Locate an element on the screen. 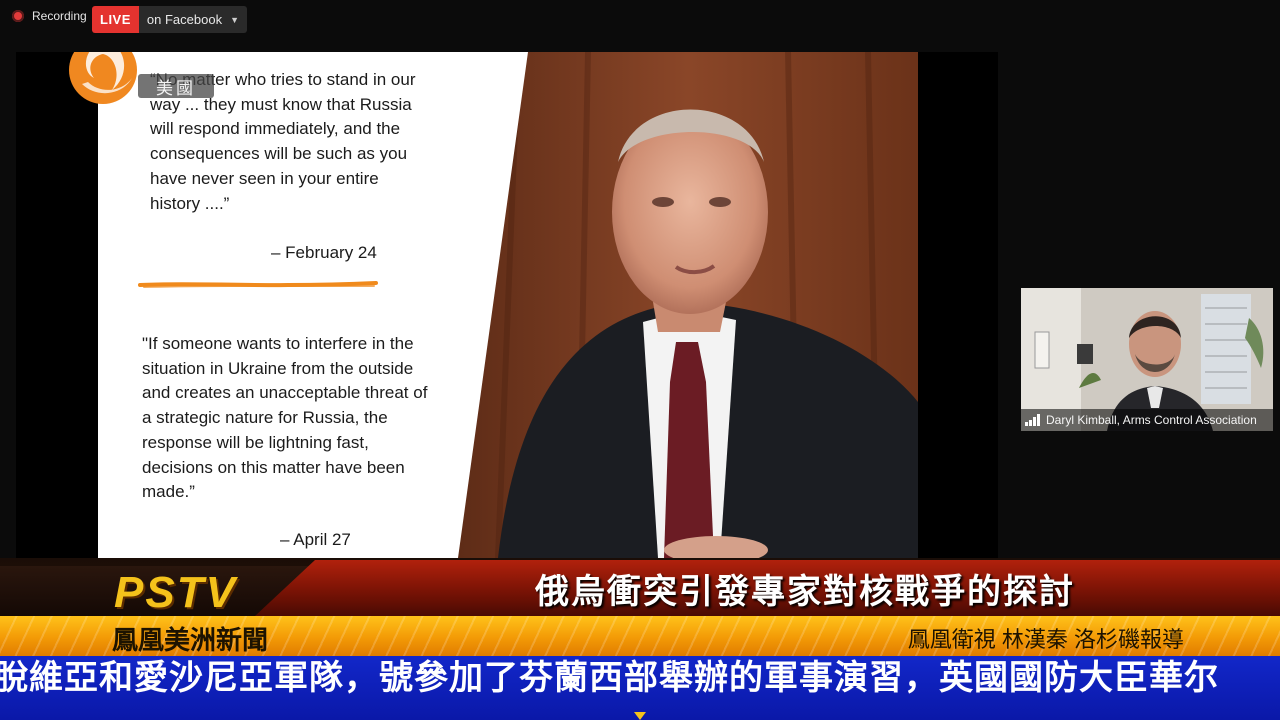 Image resolution: width=1280 pixels, height=720 pixels. news-ticker: 脫維亞和愛沙尼亞軍隊，號參加了芬蘭西部舉辦的軍事演習，英國國防大臣華尔 is located at coordinates (640, 678).